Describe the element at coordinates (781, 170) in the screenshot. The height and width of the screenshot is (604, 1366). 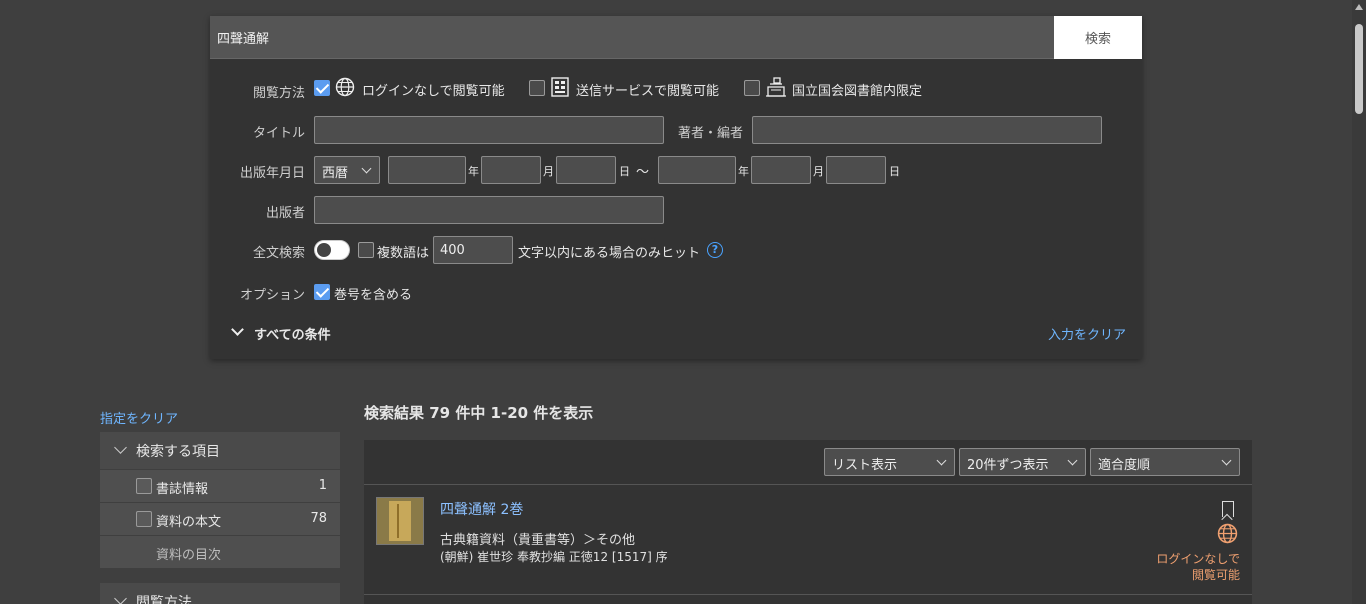
I see `end-month-input` at that location.